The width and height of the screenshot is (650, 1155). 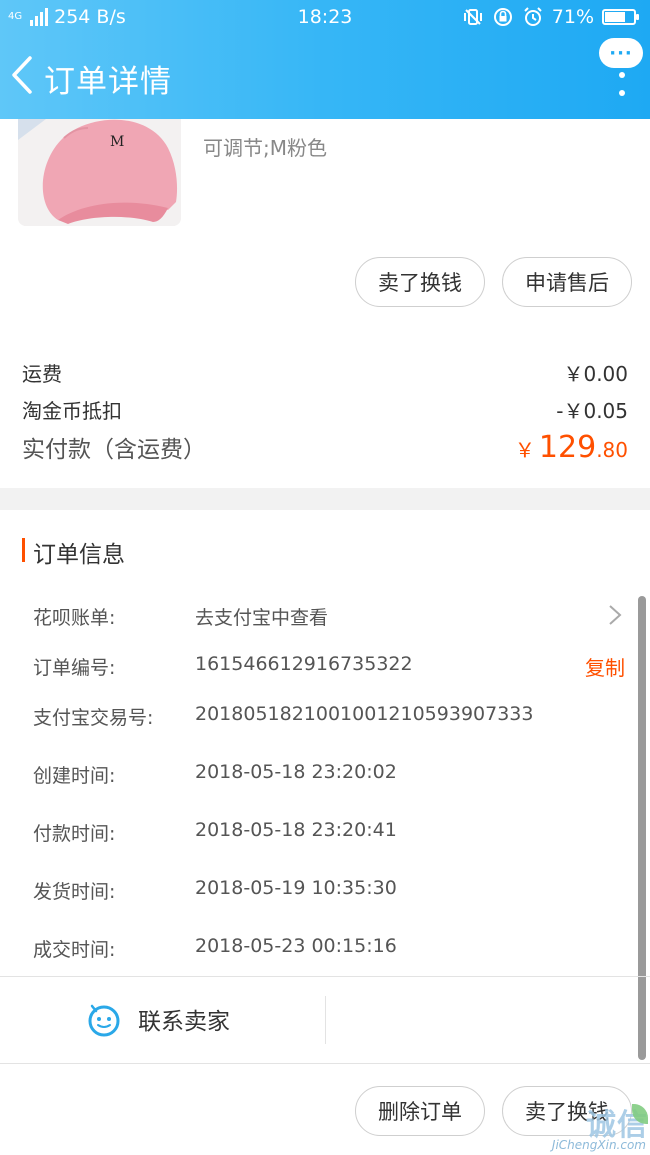 What do you see at coordinates (296, 772) in the screenshot?
I see `created-value: 2018-05-18 23:20:02` at bounding box center [296, 772].